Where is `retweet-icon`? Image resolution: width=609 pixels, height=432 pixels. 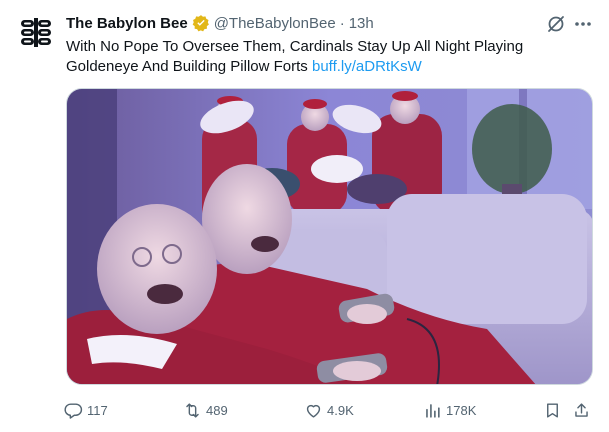
retweet-icon is located at coordinates (192, 410).